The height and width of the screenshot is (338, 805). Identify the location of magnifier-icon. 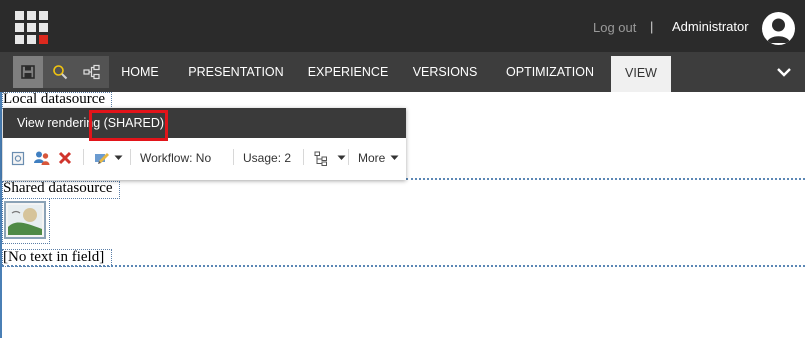
(60, 72).